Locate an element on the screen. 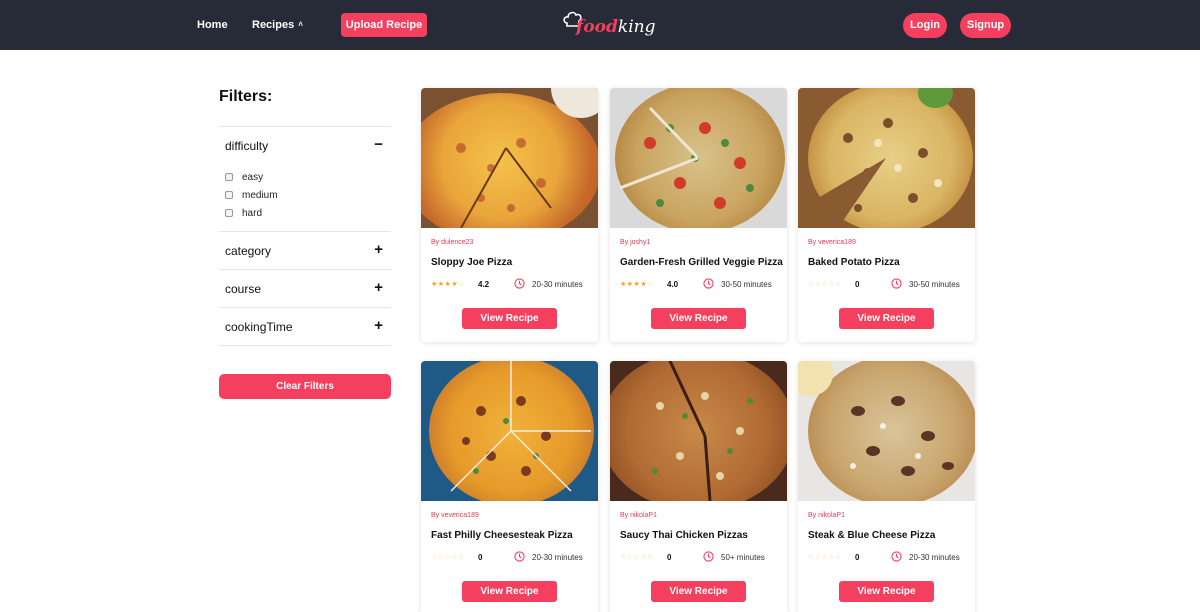  option-medium: medium is located at coordinates (308, 195).